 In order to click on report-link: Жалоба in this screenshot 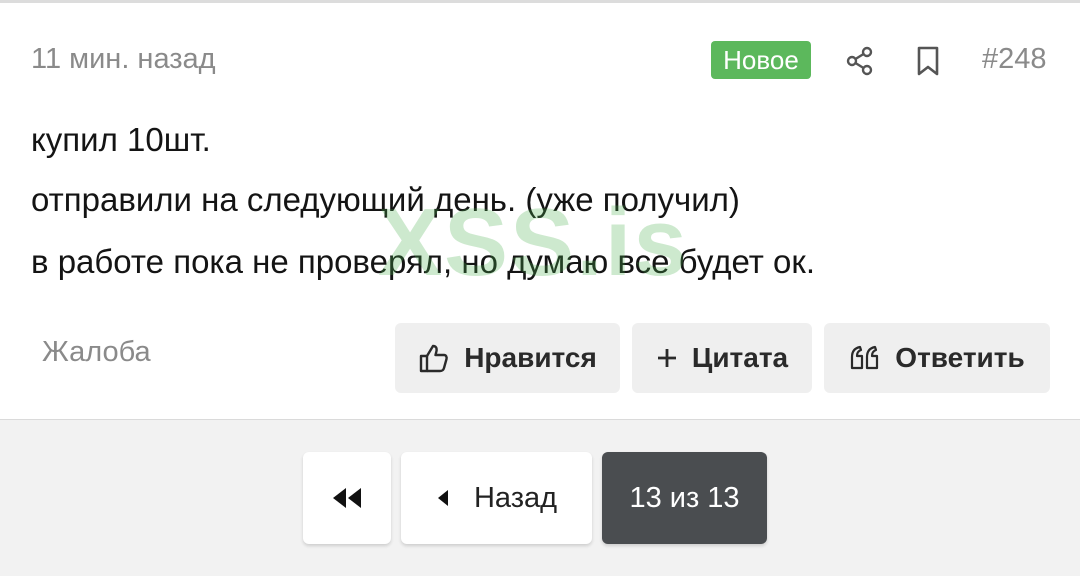, I will do `click(96, 352)`.